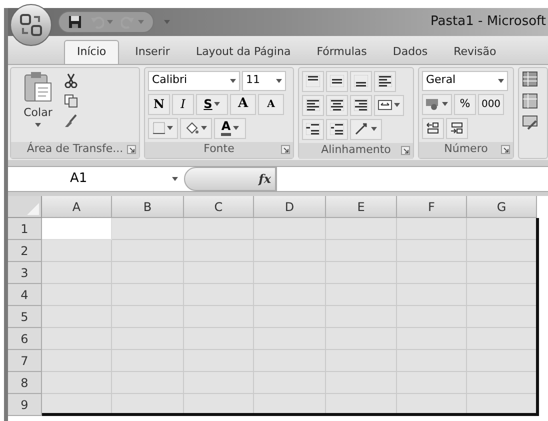 The width and height of the screenshot is (548, 421). Describe the element at coordinates (502, 207) in the screenshot. I see `column-header: G` at that location.